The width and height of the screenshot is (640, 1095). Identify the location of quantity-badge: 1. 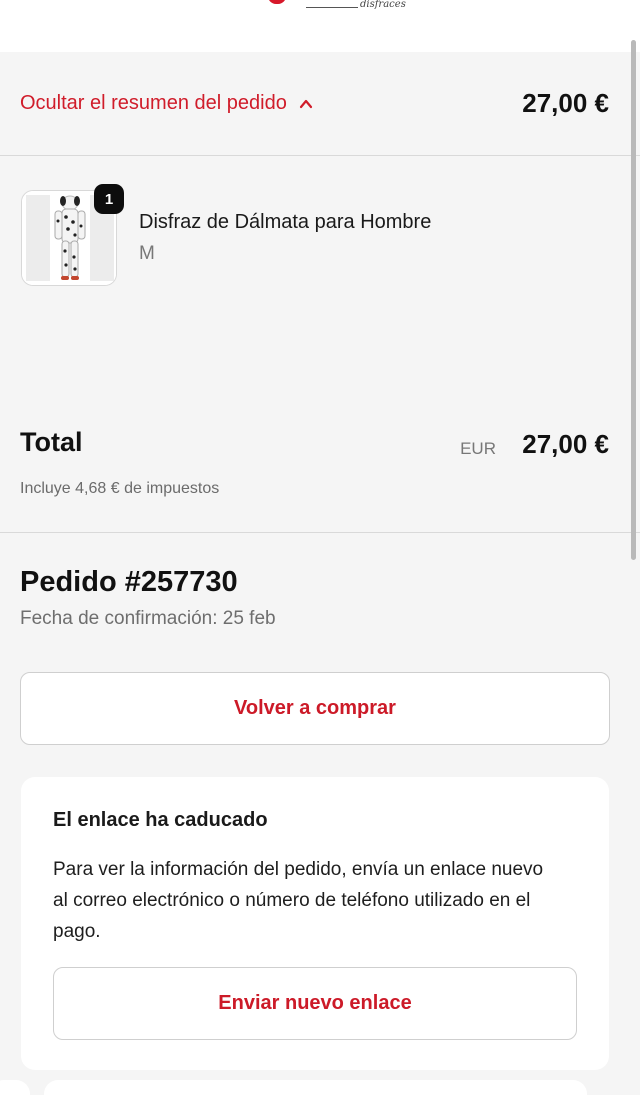
(109, 199).